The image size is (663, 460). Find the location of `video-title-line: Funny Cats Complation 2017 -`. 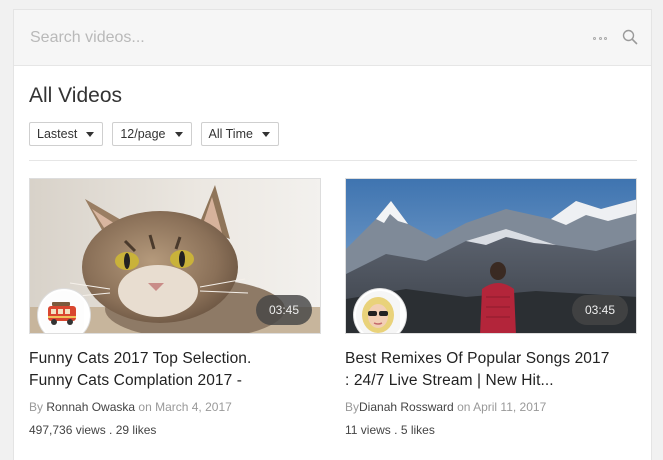

video-title-line: Funny Cats Complation 2017 - is located at coordinates (136, 380).